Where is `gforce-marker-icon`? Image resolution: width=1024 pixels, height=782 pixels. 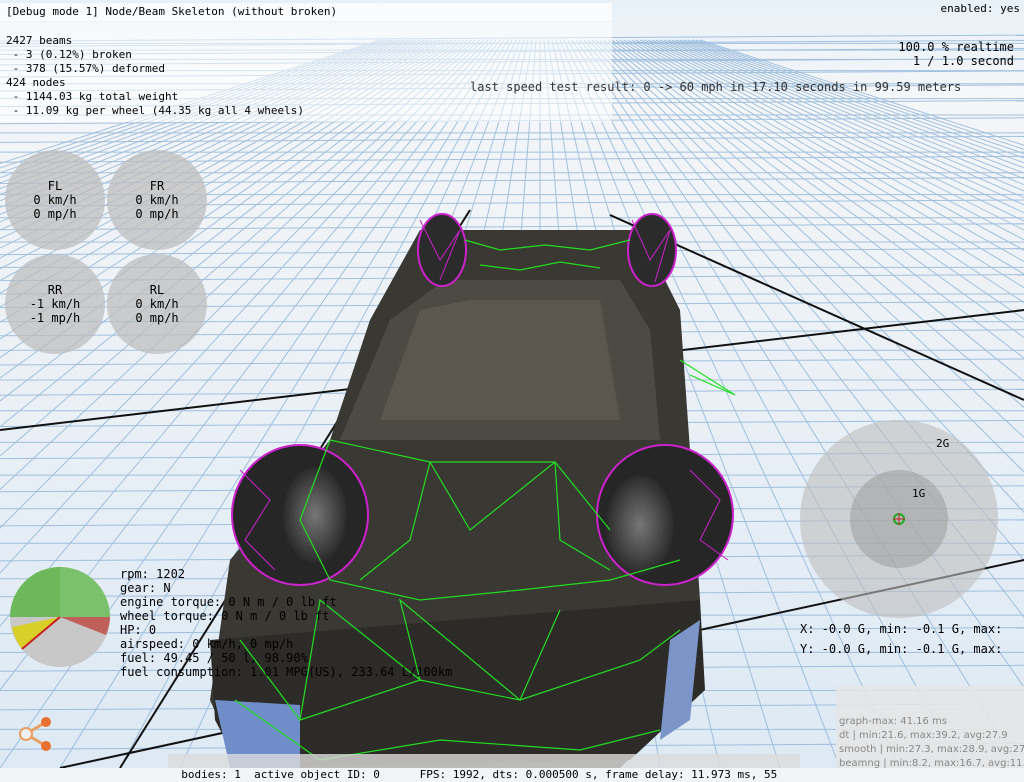 gforce-marker-icon is located at coordinates (899, 519).